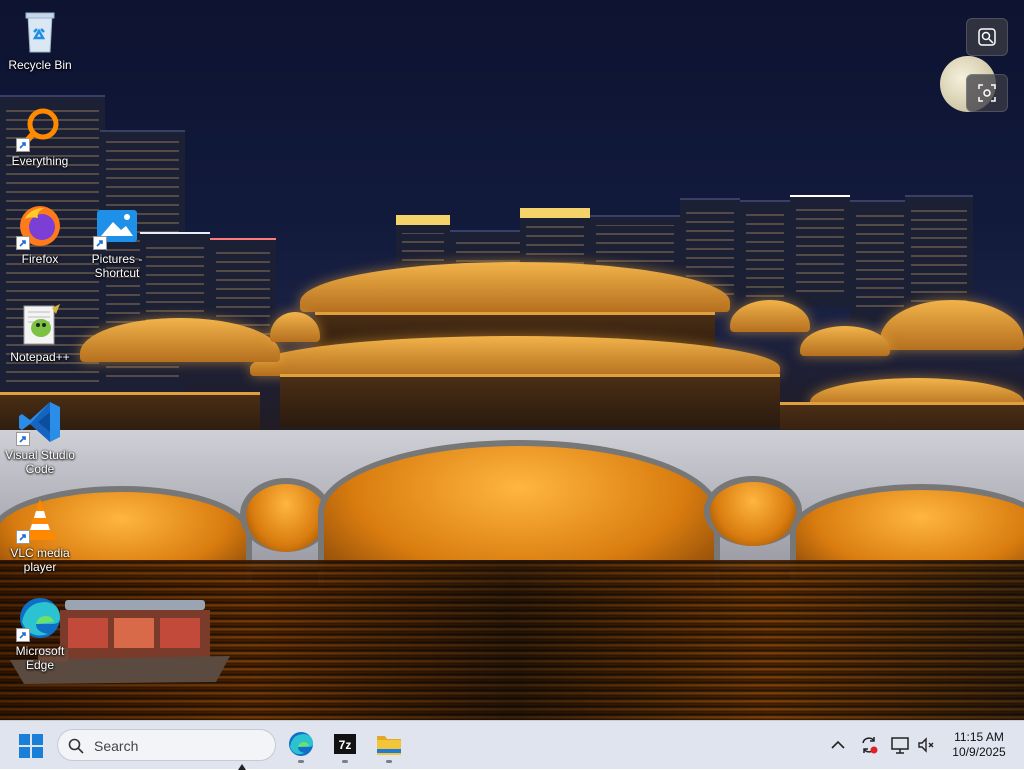 This screenshot has height=770, width=1024. Describe the element at coordinates (40, 422) in the screenshot. I see `vscode-icon` at that location.